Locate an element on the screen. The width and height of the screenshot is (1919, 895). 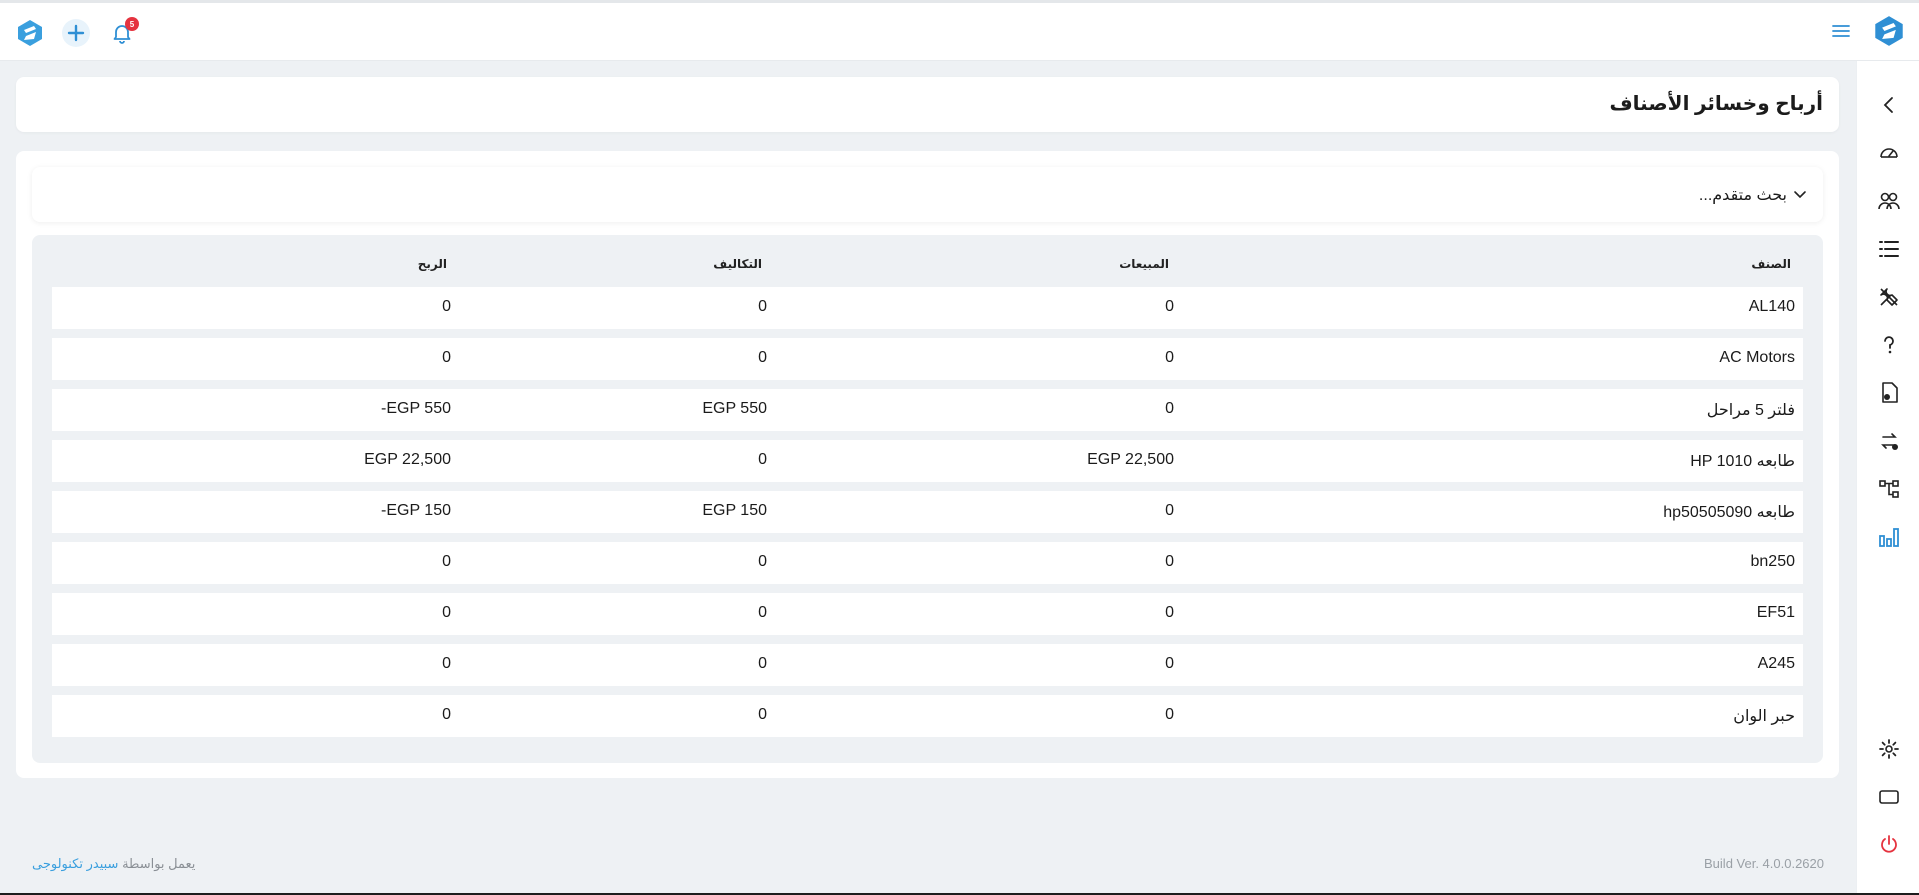
plus-icon is located at coordinates (76, 33).